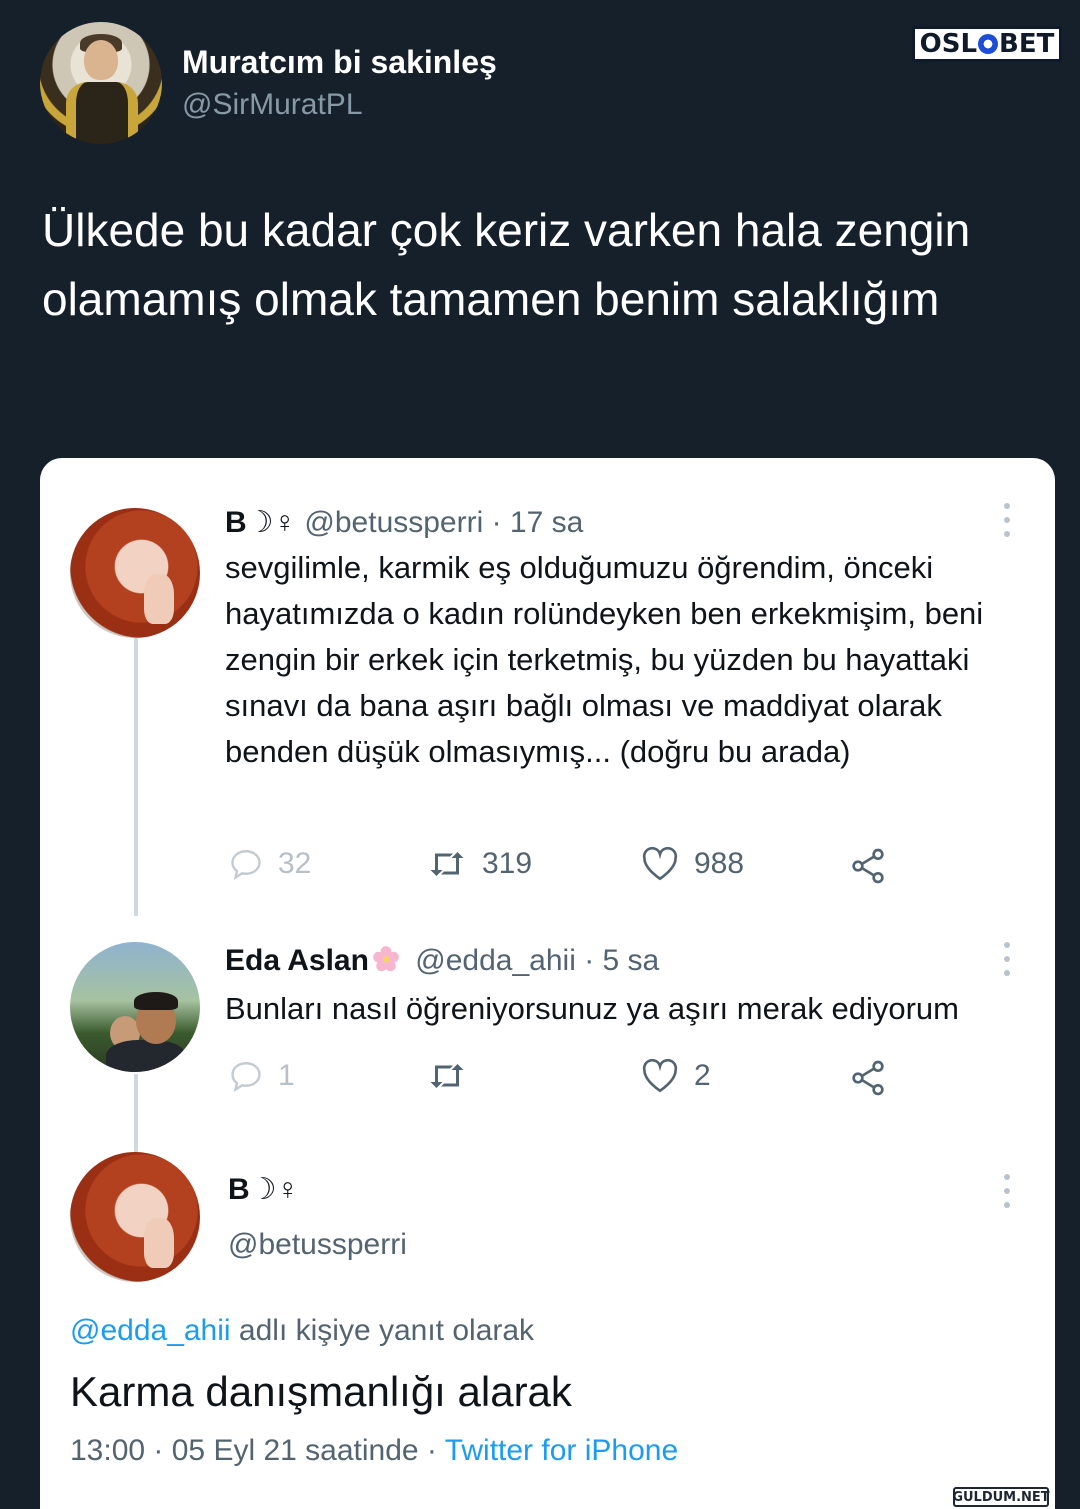 The height and width of the screenshot is (1509, 1080). I want to click on replying-to: @edda_ahii adlı kişiye yanıt olarak, so click(302, 1331).